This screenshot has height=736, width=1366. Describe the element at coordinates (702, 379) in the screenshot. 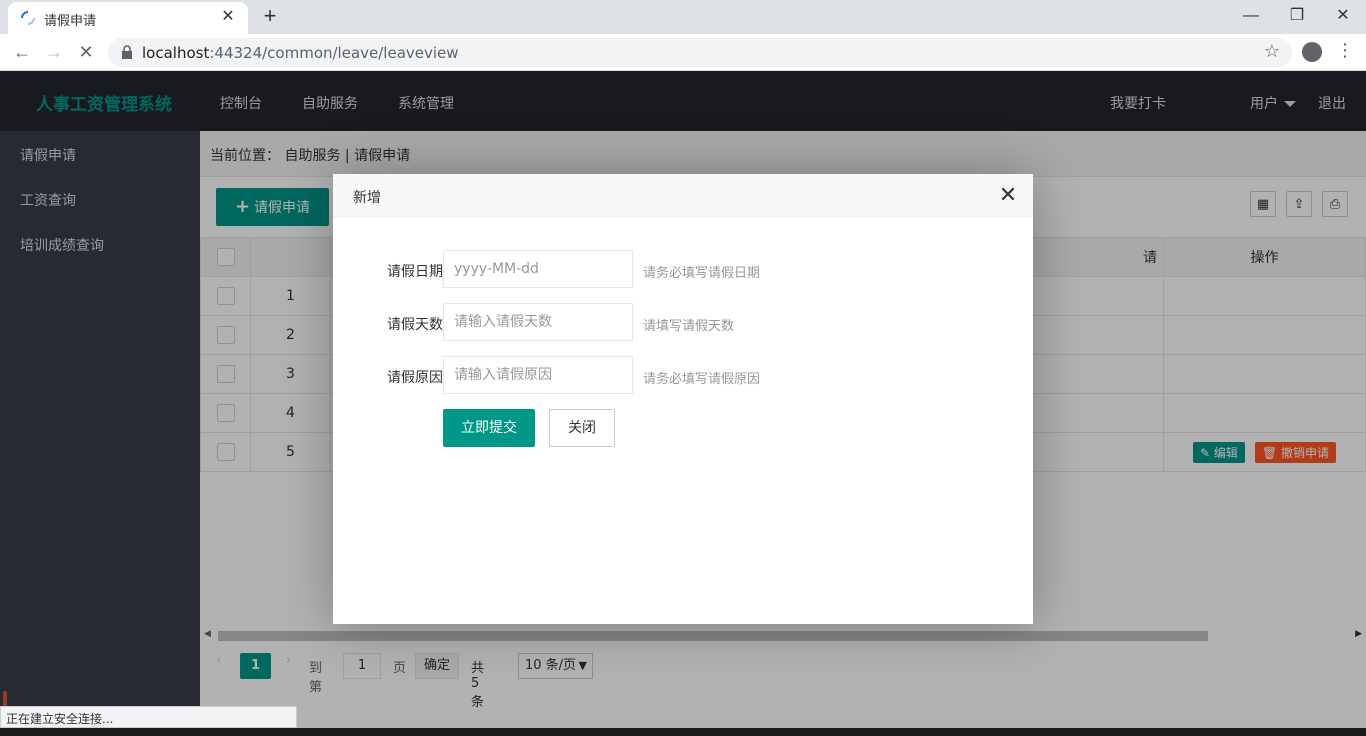

I see `leave-reason-hint: 请务必填写请假原因` at that location.